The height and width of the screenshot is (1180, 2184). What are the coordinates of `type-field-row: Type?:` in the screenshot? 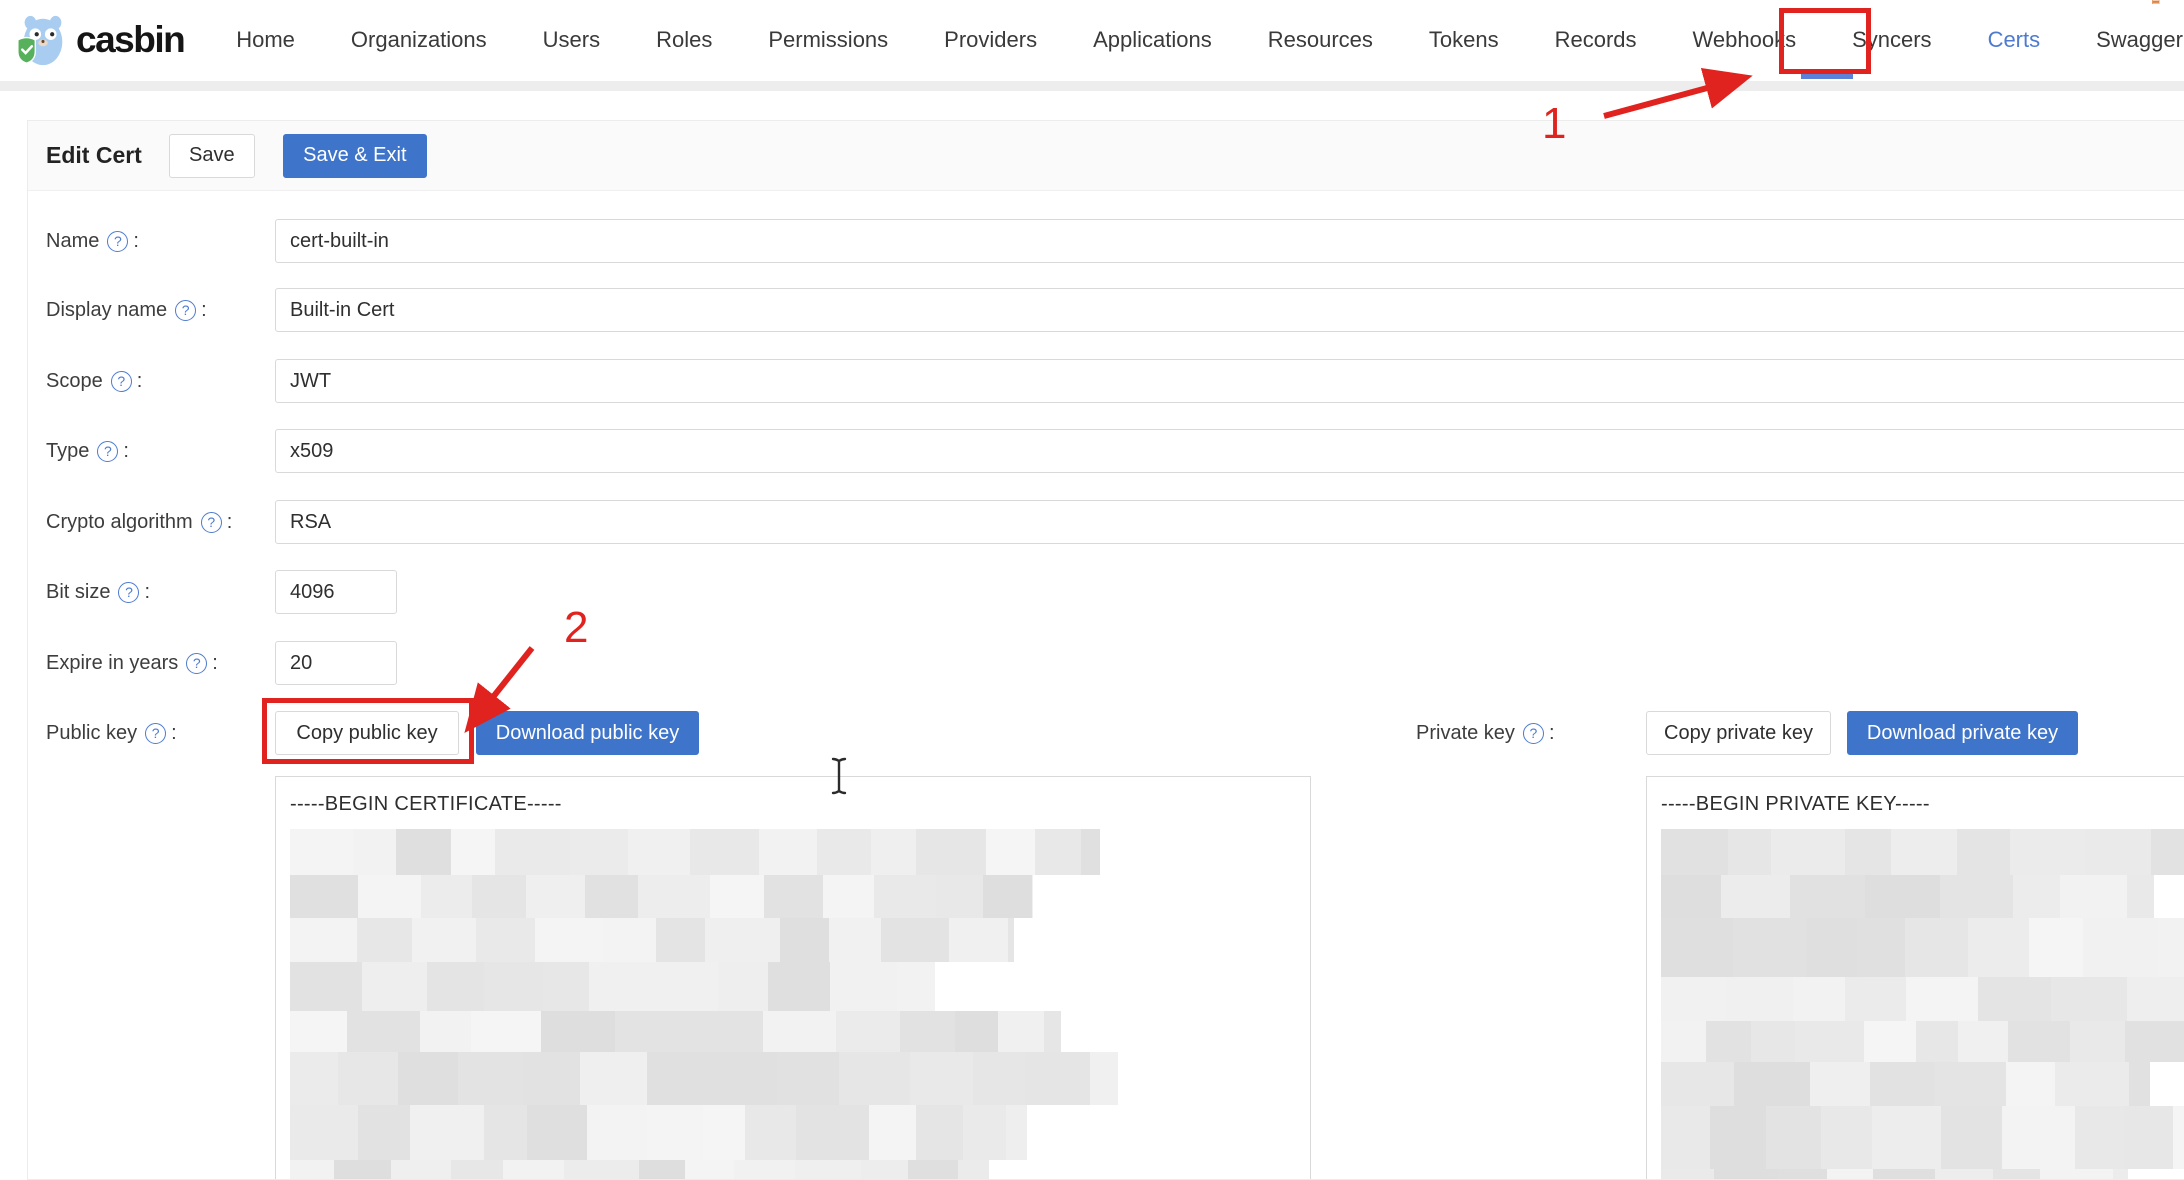 It's located at (1115, 451).